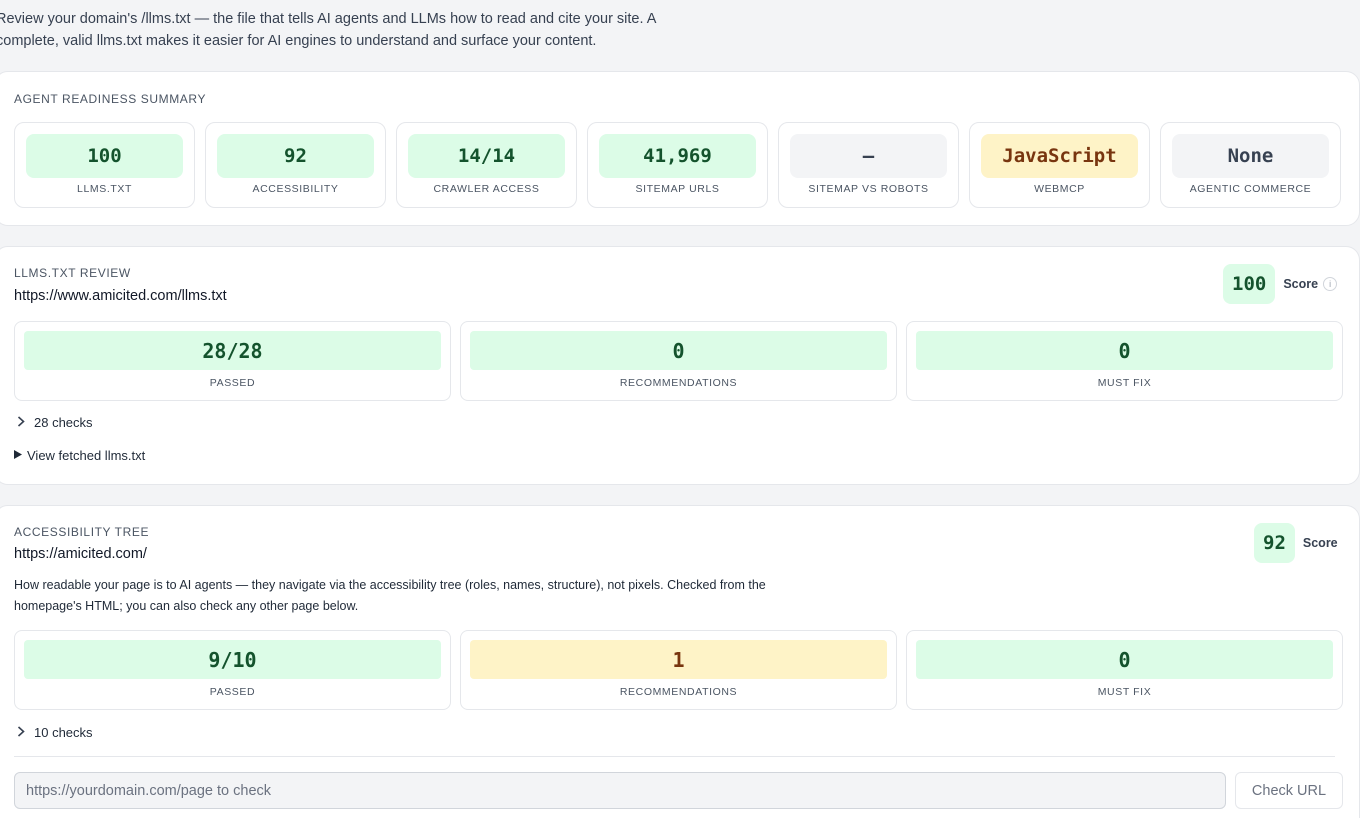  What do you see at coordinates (486, 189) in the screenshot?
I see `tile-label: CRAWLER ACCESS` at bounding box center [486, 189].